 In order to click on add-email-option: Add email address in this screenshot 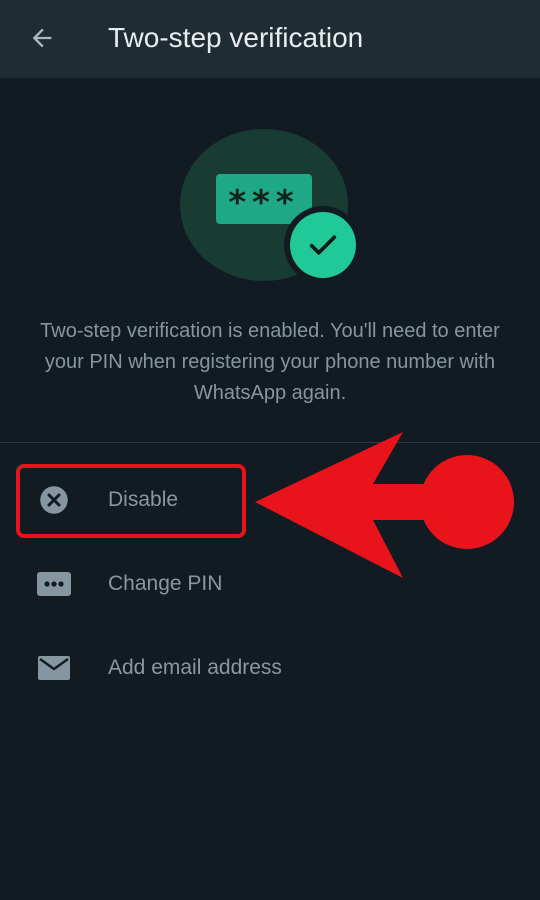, I will do `click(270, 668)`.